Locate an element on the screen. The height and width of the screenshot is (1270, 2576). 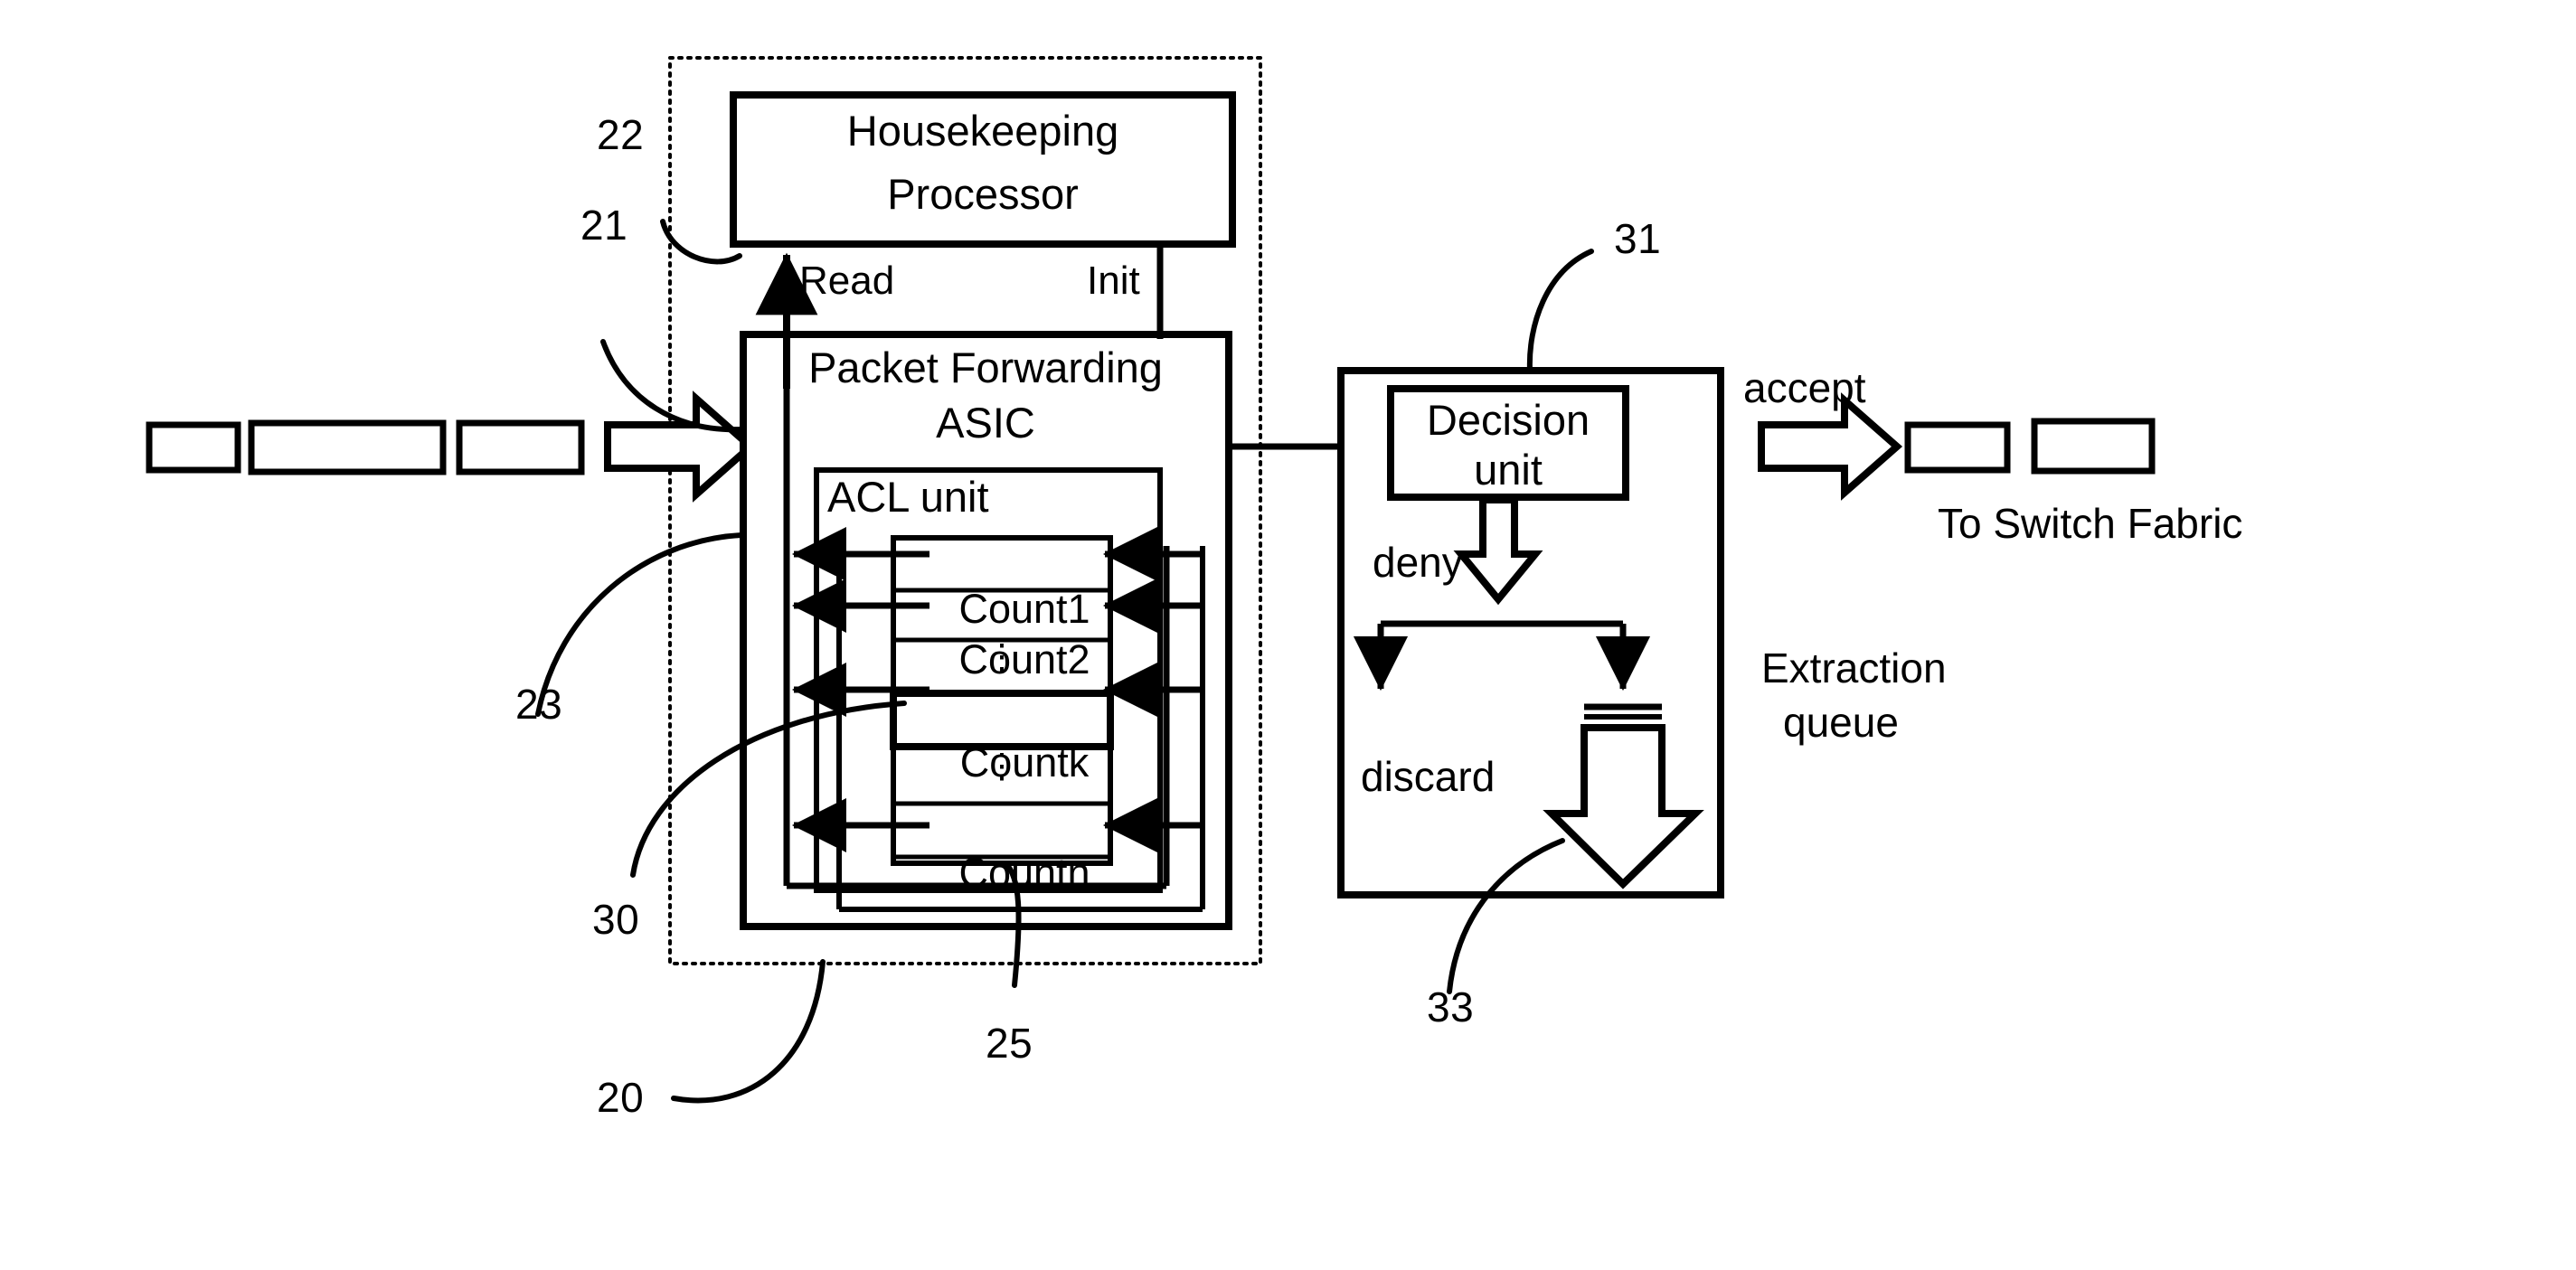
asic-label-line1: Packet Forwarding is located at coordinates (985, 367).